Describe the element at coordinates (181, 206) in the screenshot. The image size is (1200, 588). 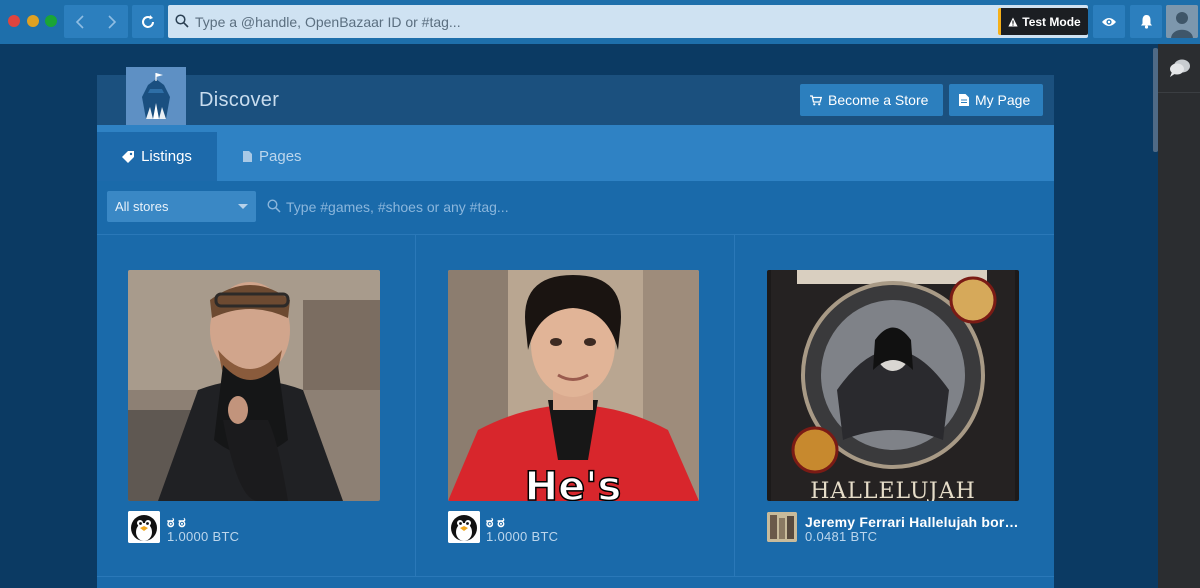
I see `store-filter-select: All stores` at that location.